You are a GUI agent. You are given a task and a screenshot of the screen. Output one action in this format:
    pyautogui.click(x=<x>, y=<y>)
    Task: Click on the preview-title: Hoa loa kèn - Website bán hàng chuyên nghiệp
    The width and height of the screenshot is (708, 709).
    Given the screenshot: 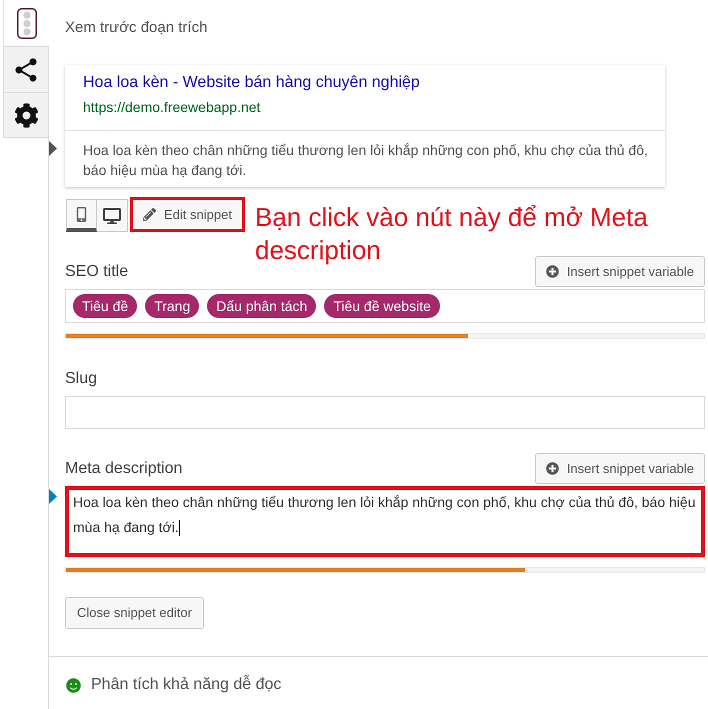 What is the action you would take?
    pyautogui.click(x=252, y=83)
    